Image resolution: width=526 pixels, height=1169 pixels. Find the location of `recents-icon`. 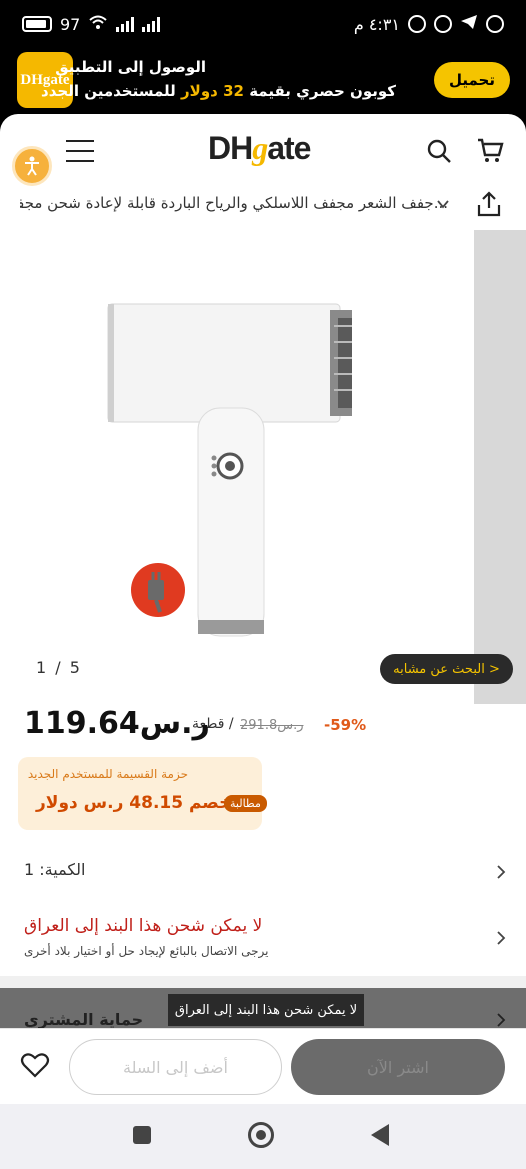

recents-icon is located at coordinates (142, 1135).